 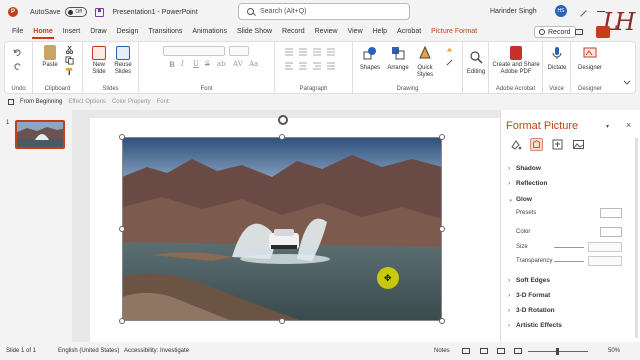 I want to click on reuse-slides-button: Reuse Slides, so click(x=123, y=61).